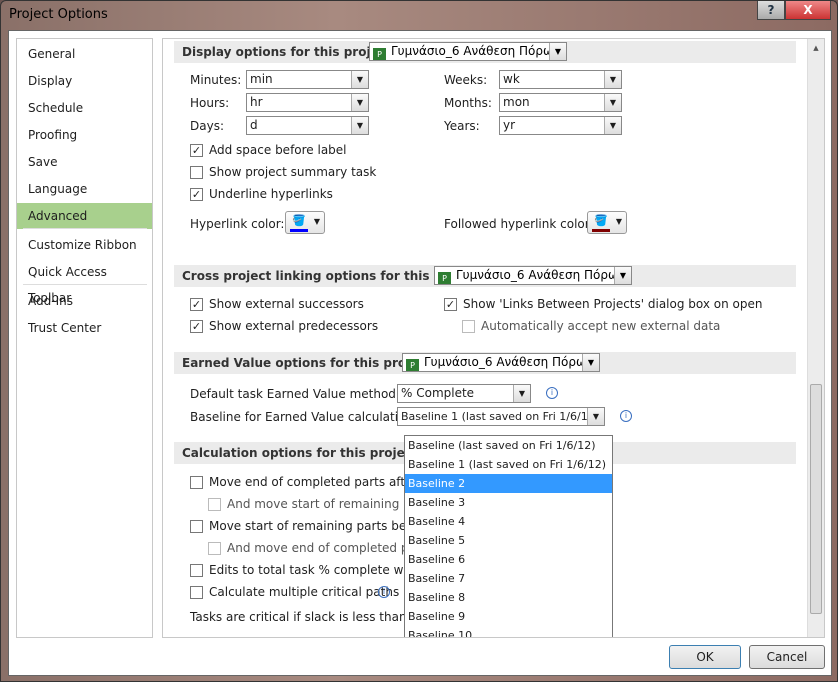  What do you see at coordinates (58, 14) in the screenshot?
I see `window-title: Project Options` at bounding box center [58, 14].